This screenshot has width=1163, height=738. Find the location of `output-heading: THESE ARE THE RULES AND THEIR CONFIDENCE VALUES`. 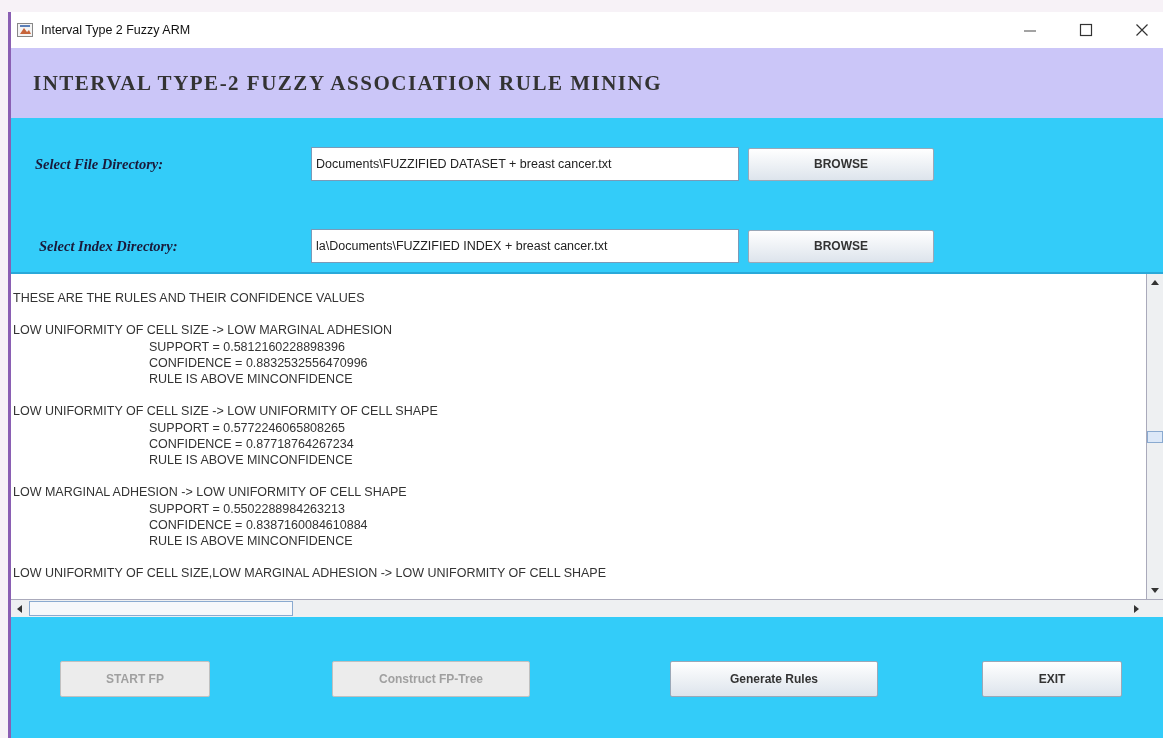

output-heading: THESE ARE THE RULES AND THEIR CONFIDENCE VALUES is located at coordinates (189, 298).